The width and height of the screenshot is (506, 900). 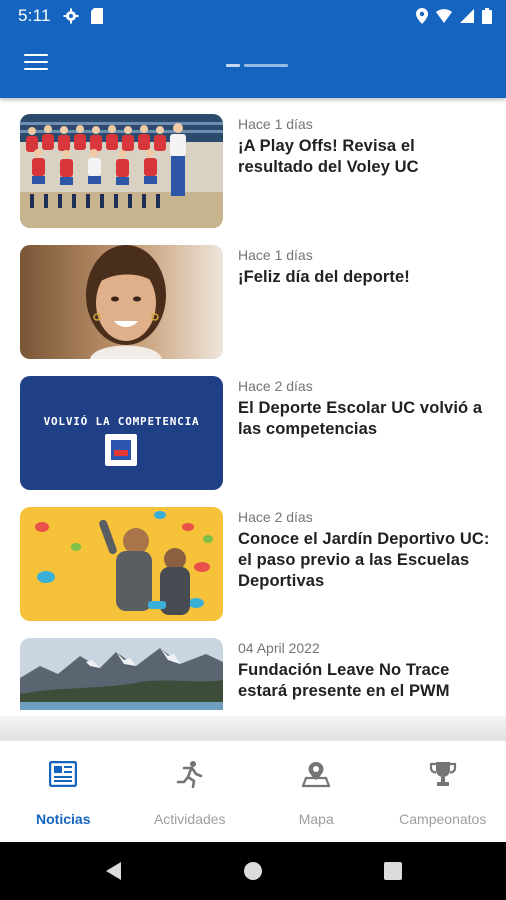 What do you see at coordinates (121, 171) in the screenshot?
I see `news-thumbnail-volleyball-team` at bounding box center [121, 171].